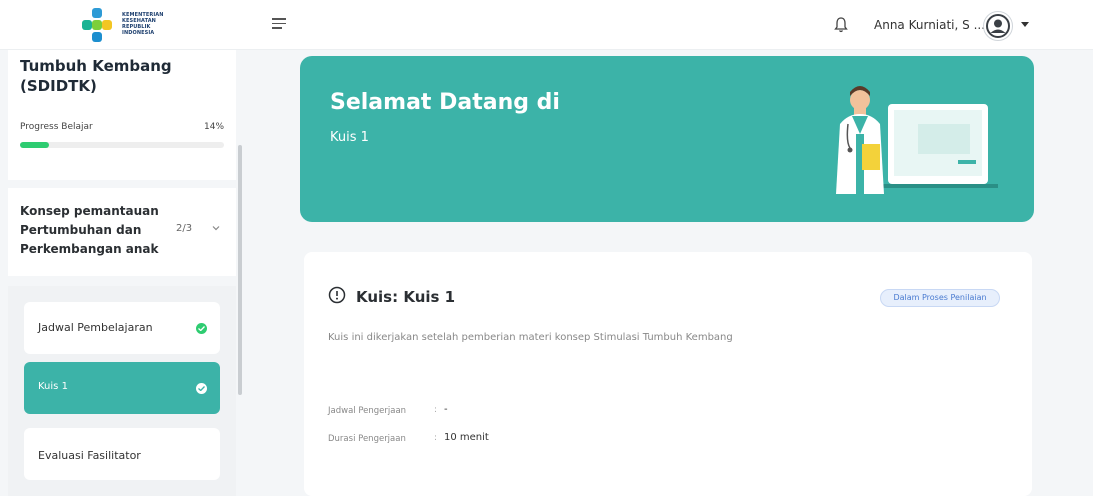  Describe the element at coordinates (1025, 24) in the screenshot. I see `caret-down-icon` at that location.